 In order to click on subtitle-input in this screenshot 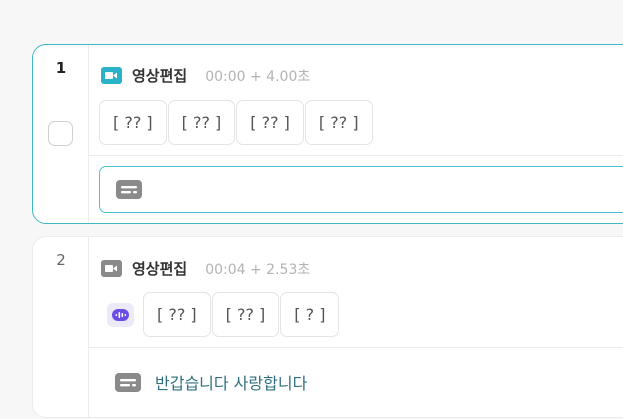, I will do `click(361, 189)`.